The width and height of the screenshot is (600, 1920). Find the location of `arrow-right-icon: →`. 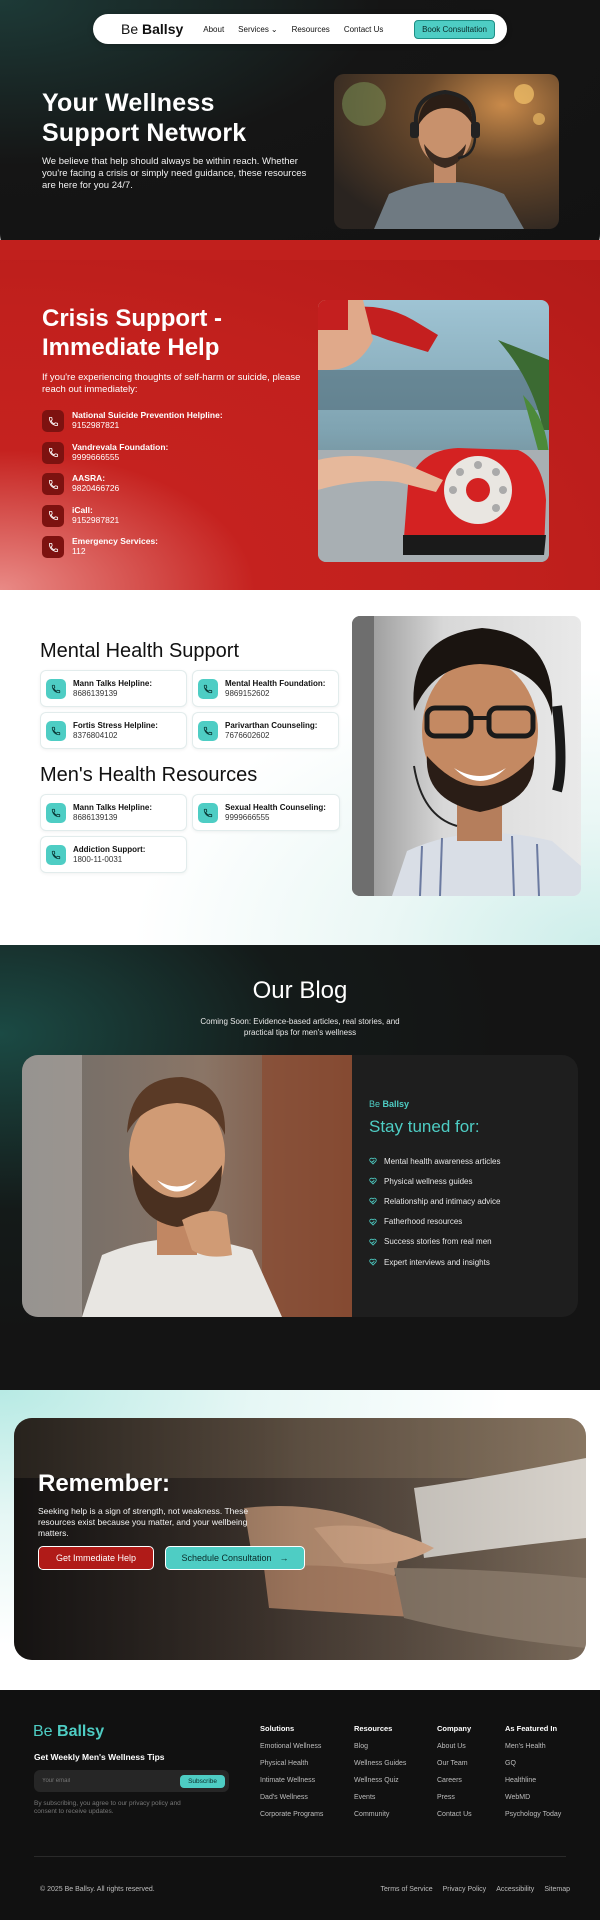

arrow-right-icon: → is located at coordinates (284, 1558).